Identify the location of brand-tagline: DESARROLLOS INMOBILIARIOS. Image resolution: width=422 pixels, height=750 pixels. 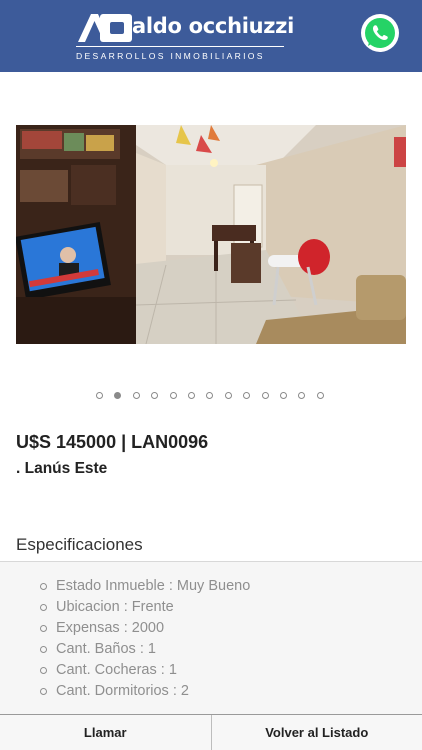
(170, 56).